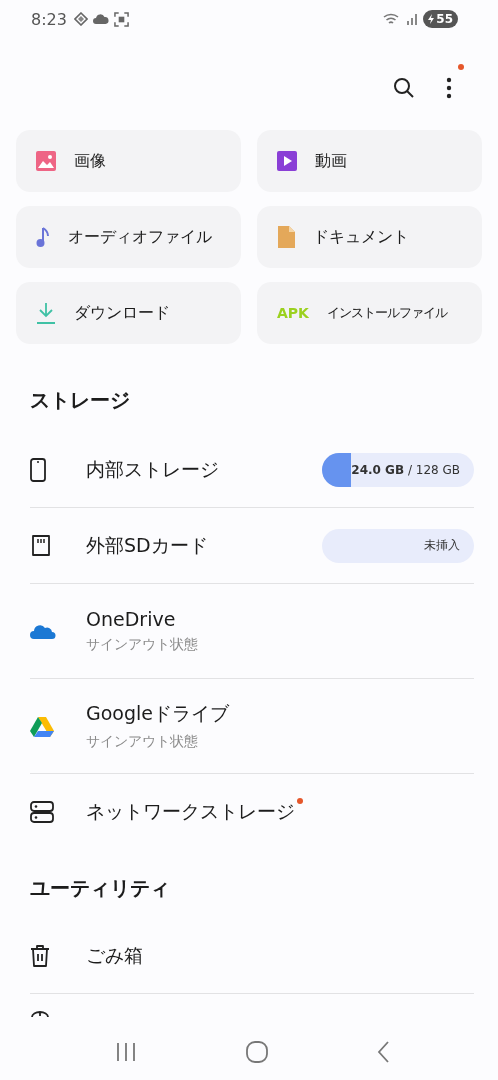 Image resolution: width=498 pixels, height=1080 pixels. I want to click on back-icon, so click(382, 1052).